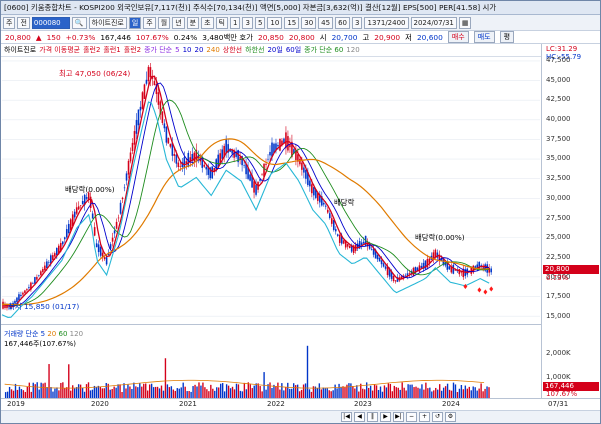 The image size is (601, 424). I want to click on count-field: 1371/2400, so click(386, 22).